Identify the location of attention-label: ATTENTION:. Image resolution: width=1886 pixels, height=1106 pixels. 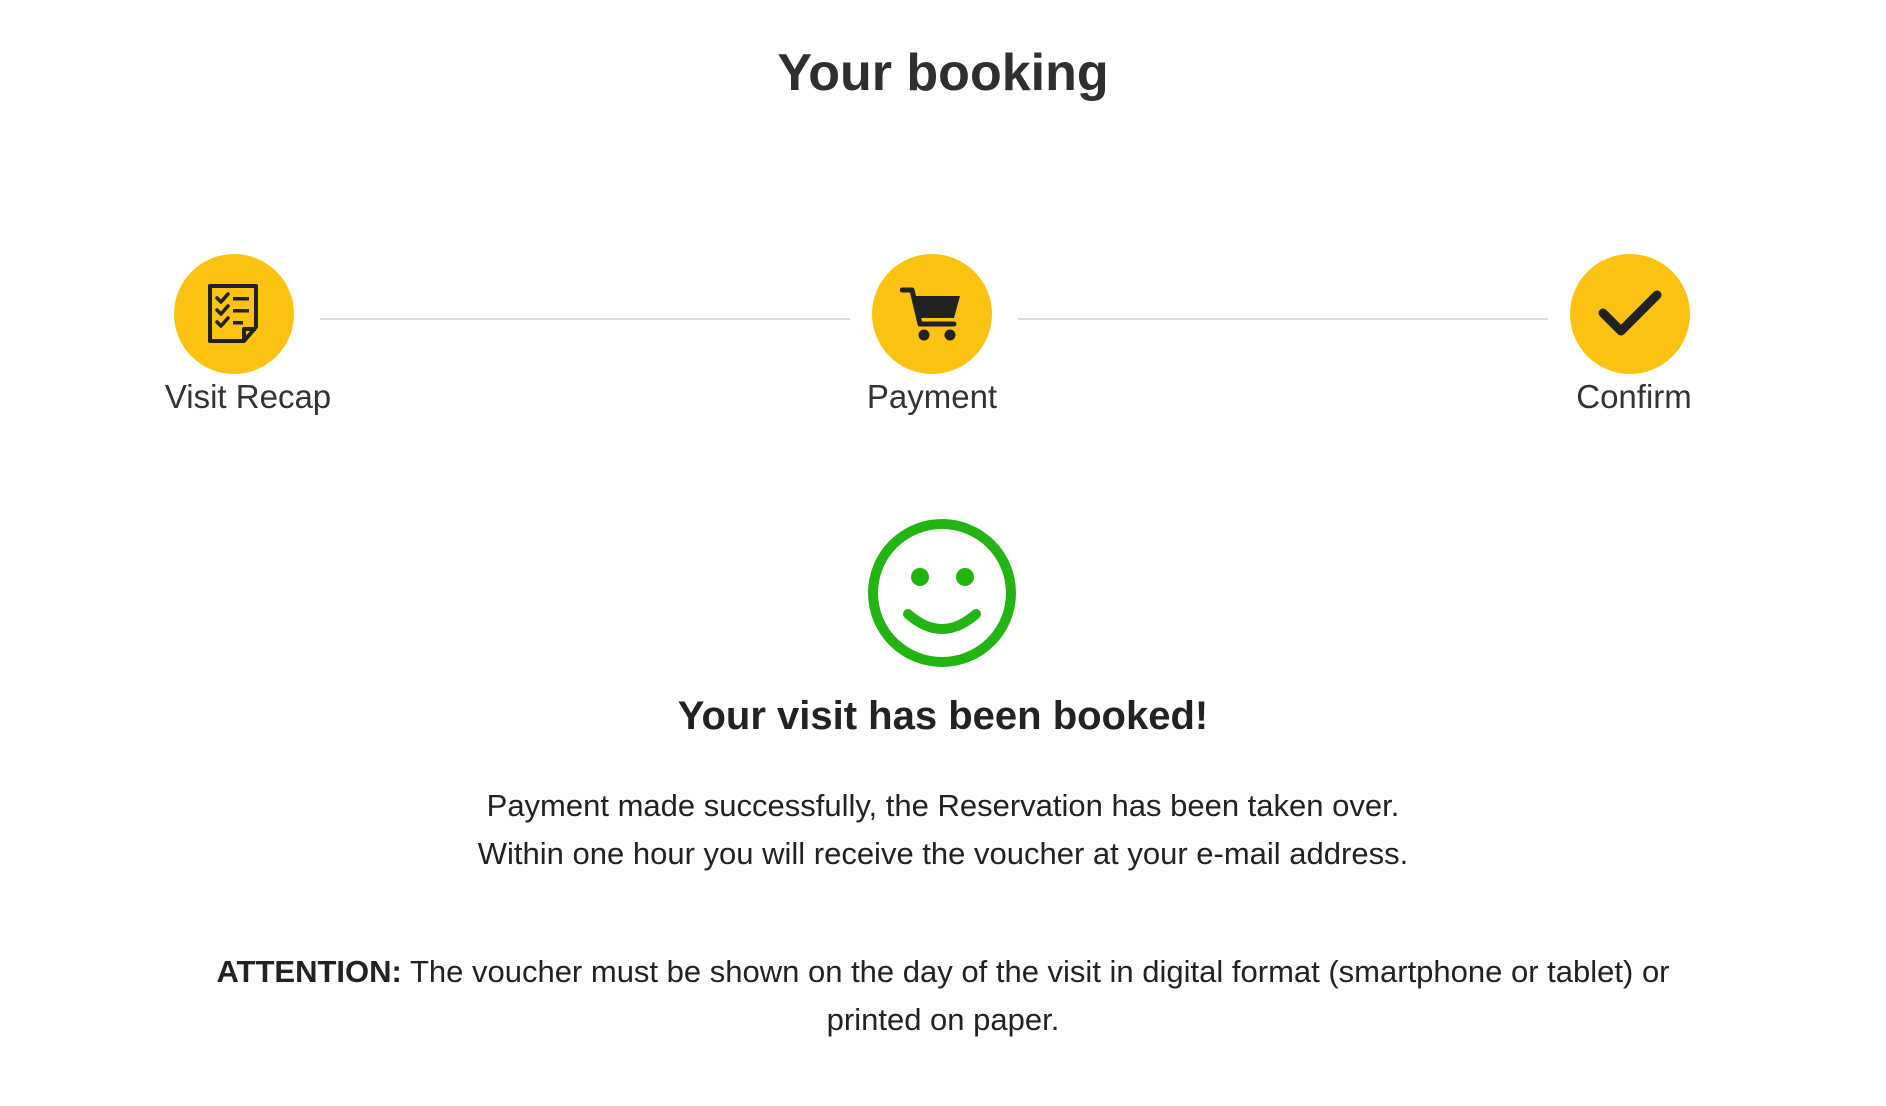
(309, 971).